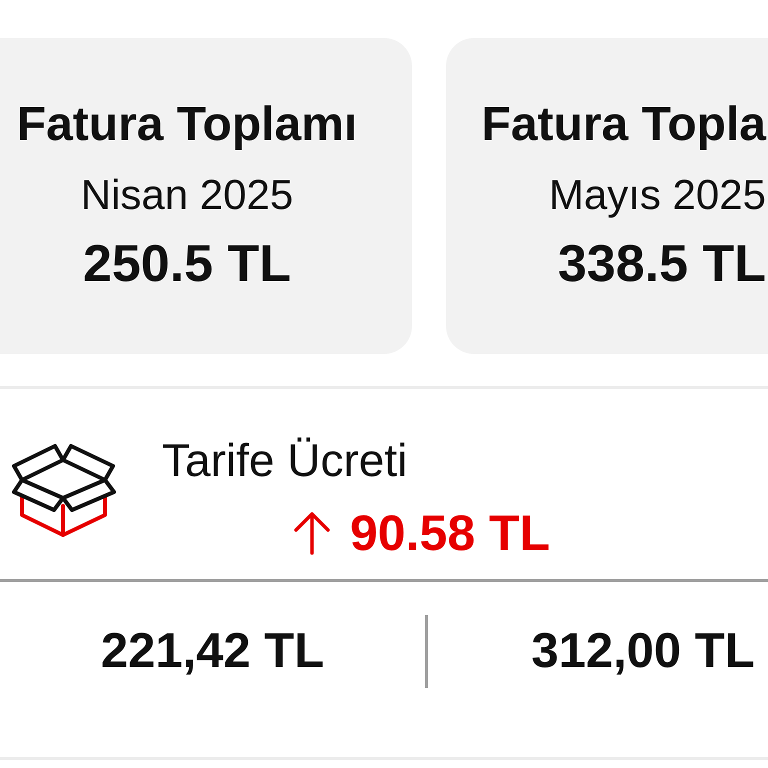 Image resolution: width=768 pixels, height=768 pixels. Describe the element at coordinates (212, 651) in the screenshot. I see `amount-value: 221,42 TL` at that location.